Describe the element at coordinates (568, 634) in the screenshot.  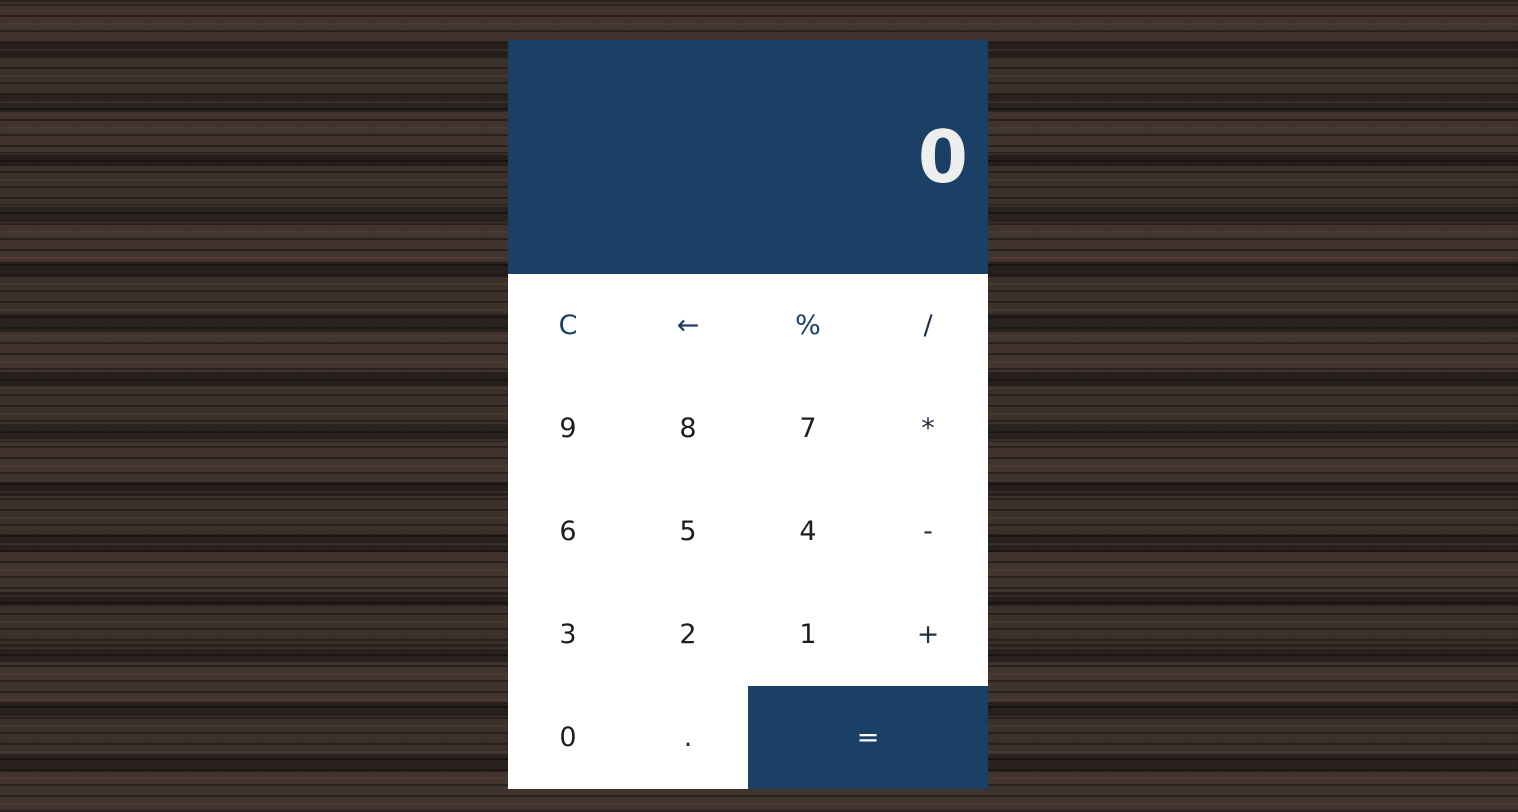
I see `digit-3-button: 3` at that location.